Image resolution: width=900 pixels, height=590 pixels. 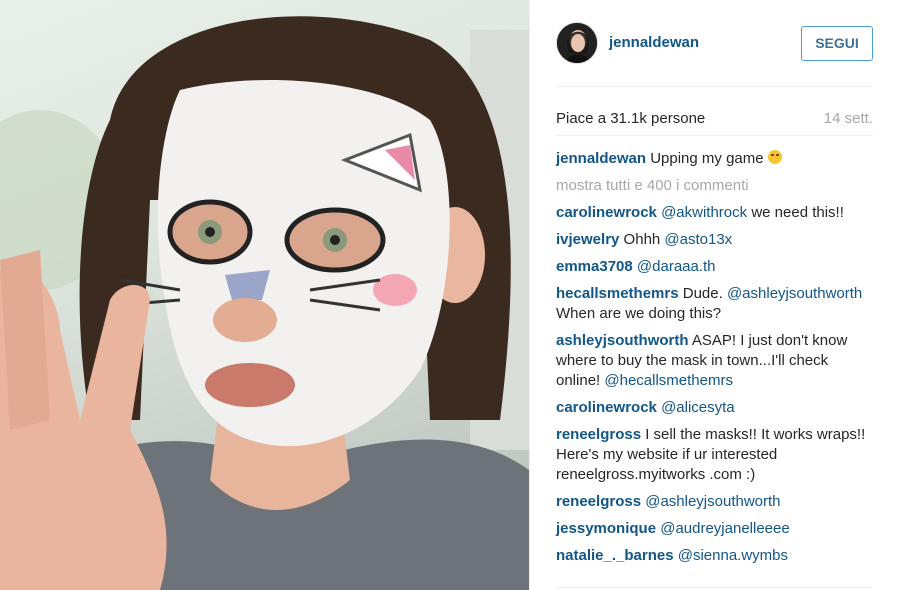 What do you see at coordinates (714, 43) in the screenshot?
I see `post-header: jennaldewan SEGUI` at bounding box center [714, 43].